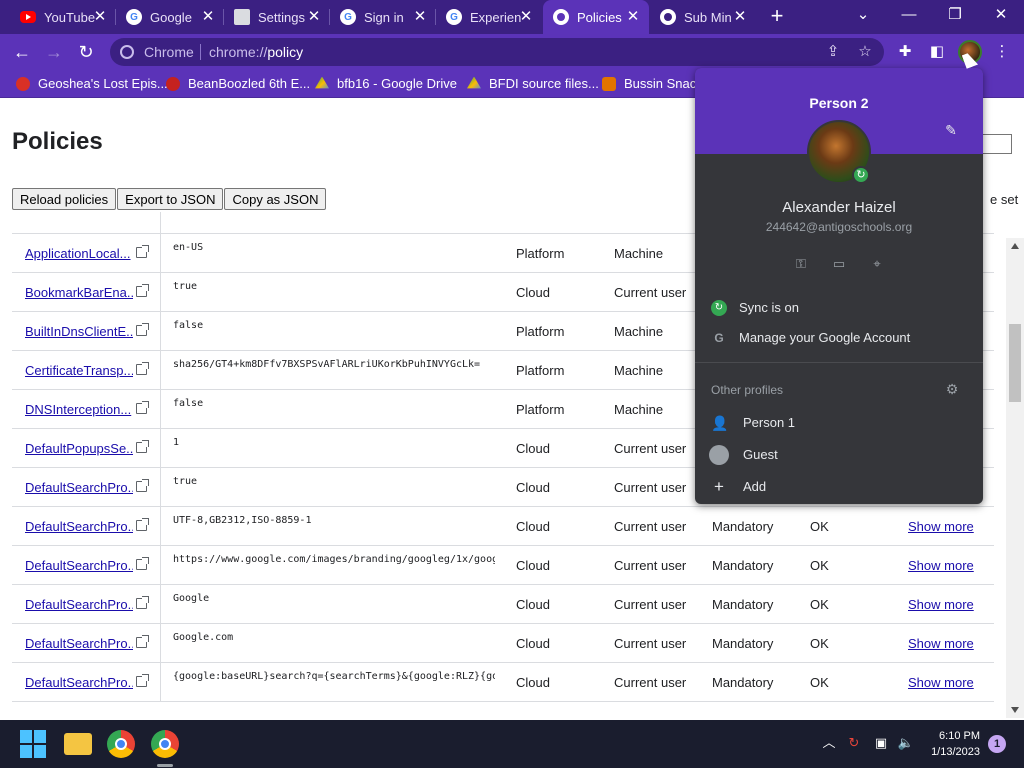 The height and width of the screenshot is (768, 1024). Describe the element at coordinates (839, 487) in the screenshot. I see `add-profile-item: + Add` at that location.